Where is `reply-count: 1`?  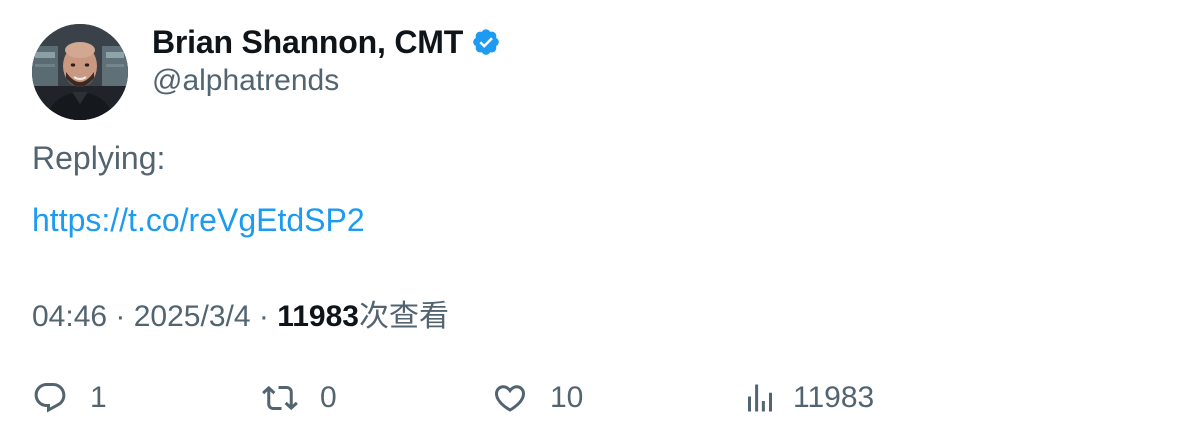
reply-count: 1 is located at coordinates (98, 397).